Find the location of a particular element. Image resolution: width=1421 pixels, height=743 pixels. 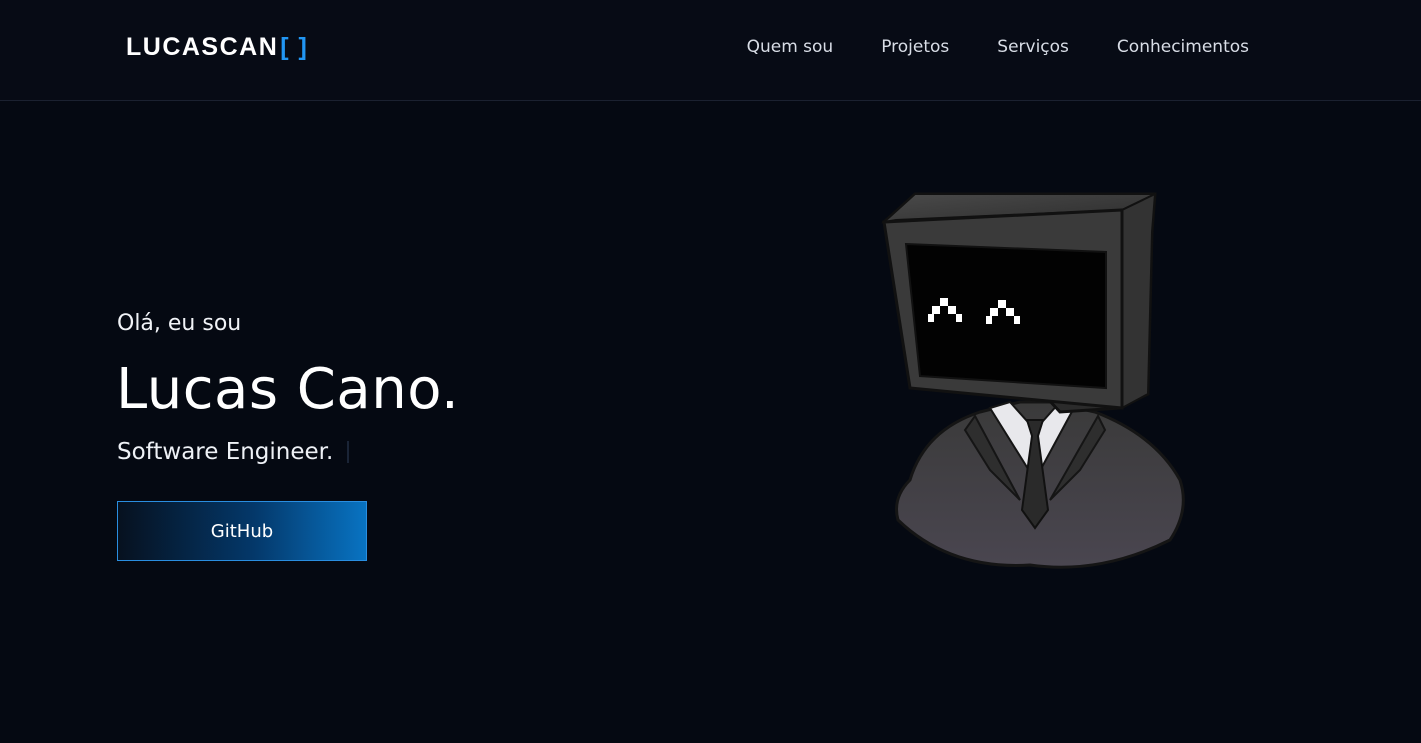

monitor-head-avatar-icon is located at coordinates (1032, 380).